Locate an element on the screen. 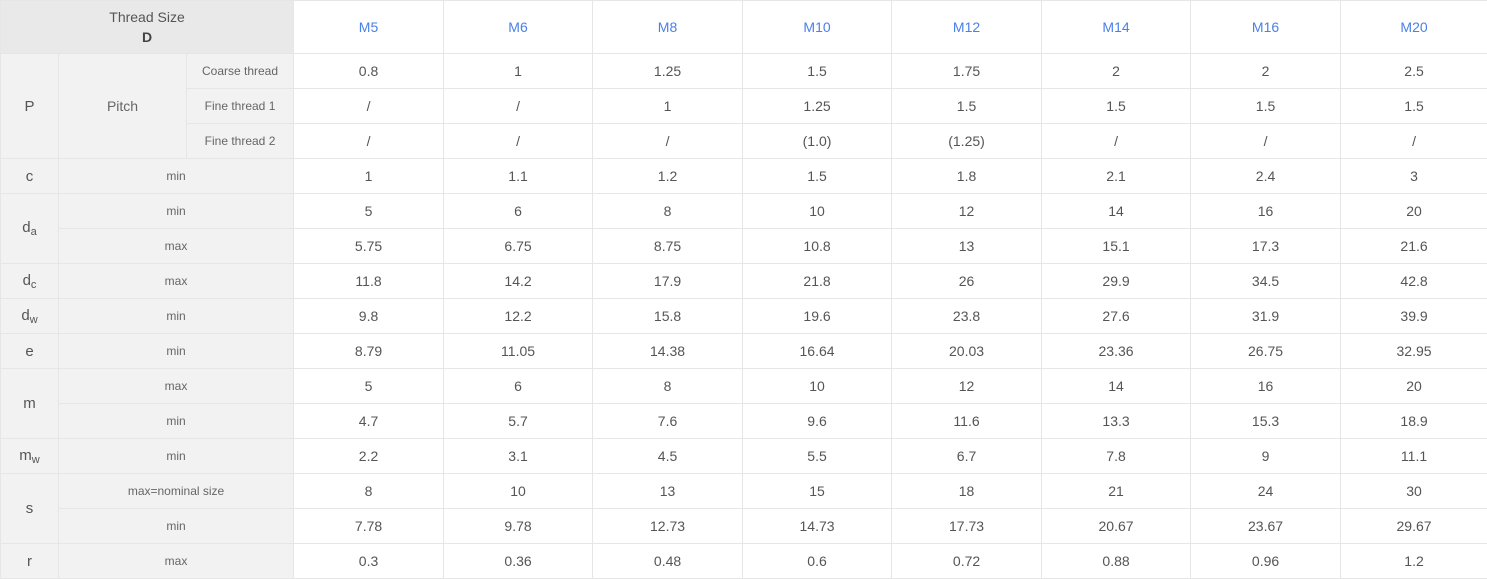 This screenshot has height=579, width=1487. table-cell: 8.75 is located at coordinates (668, 246).